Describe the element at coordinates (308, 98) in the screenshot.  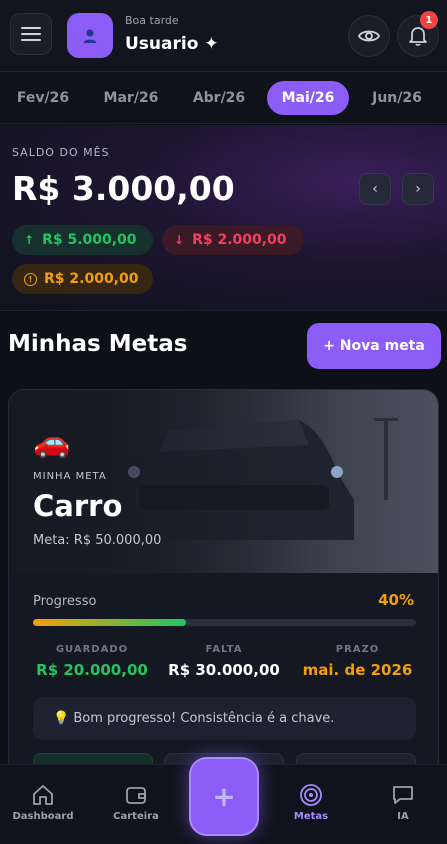
I see `tab-mai-26: Mai/26` at that location.